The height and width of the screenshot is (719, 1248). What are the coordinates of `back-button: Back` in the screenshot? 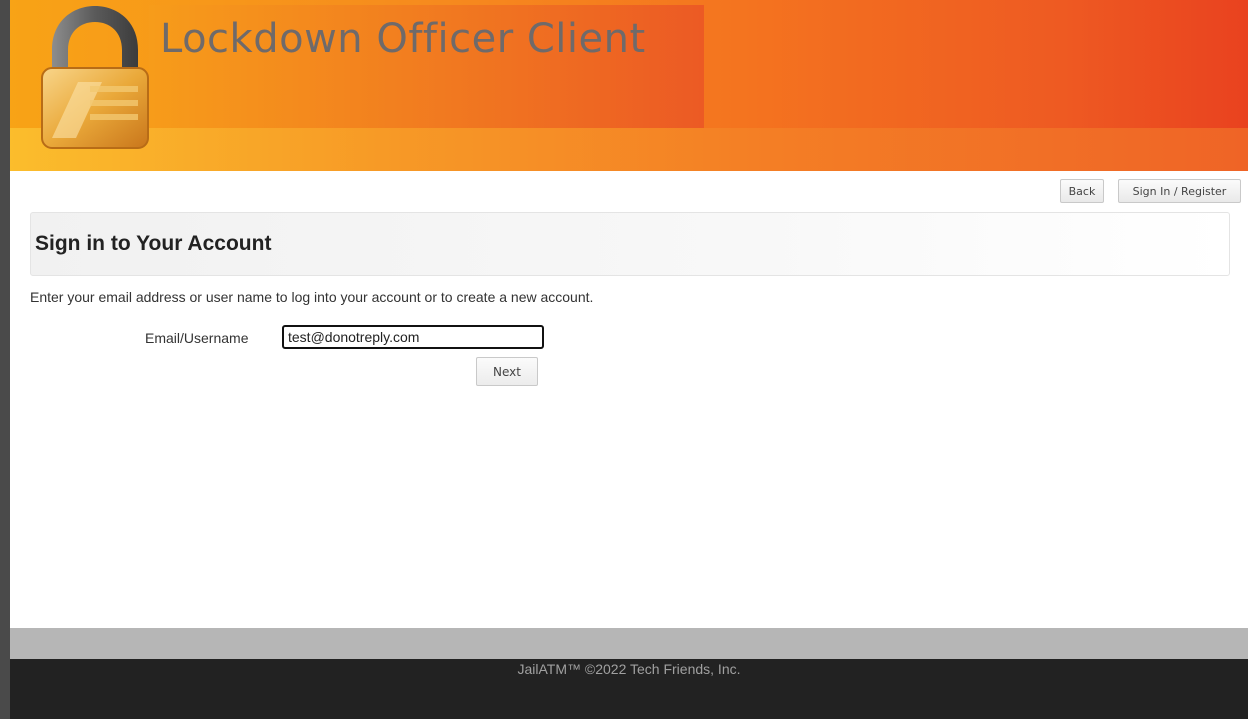 It's located at (1082, 191).